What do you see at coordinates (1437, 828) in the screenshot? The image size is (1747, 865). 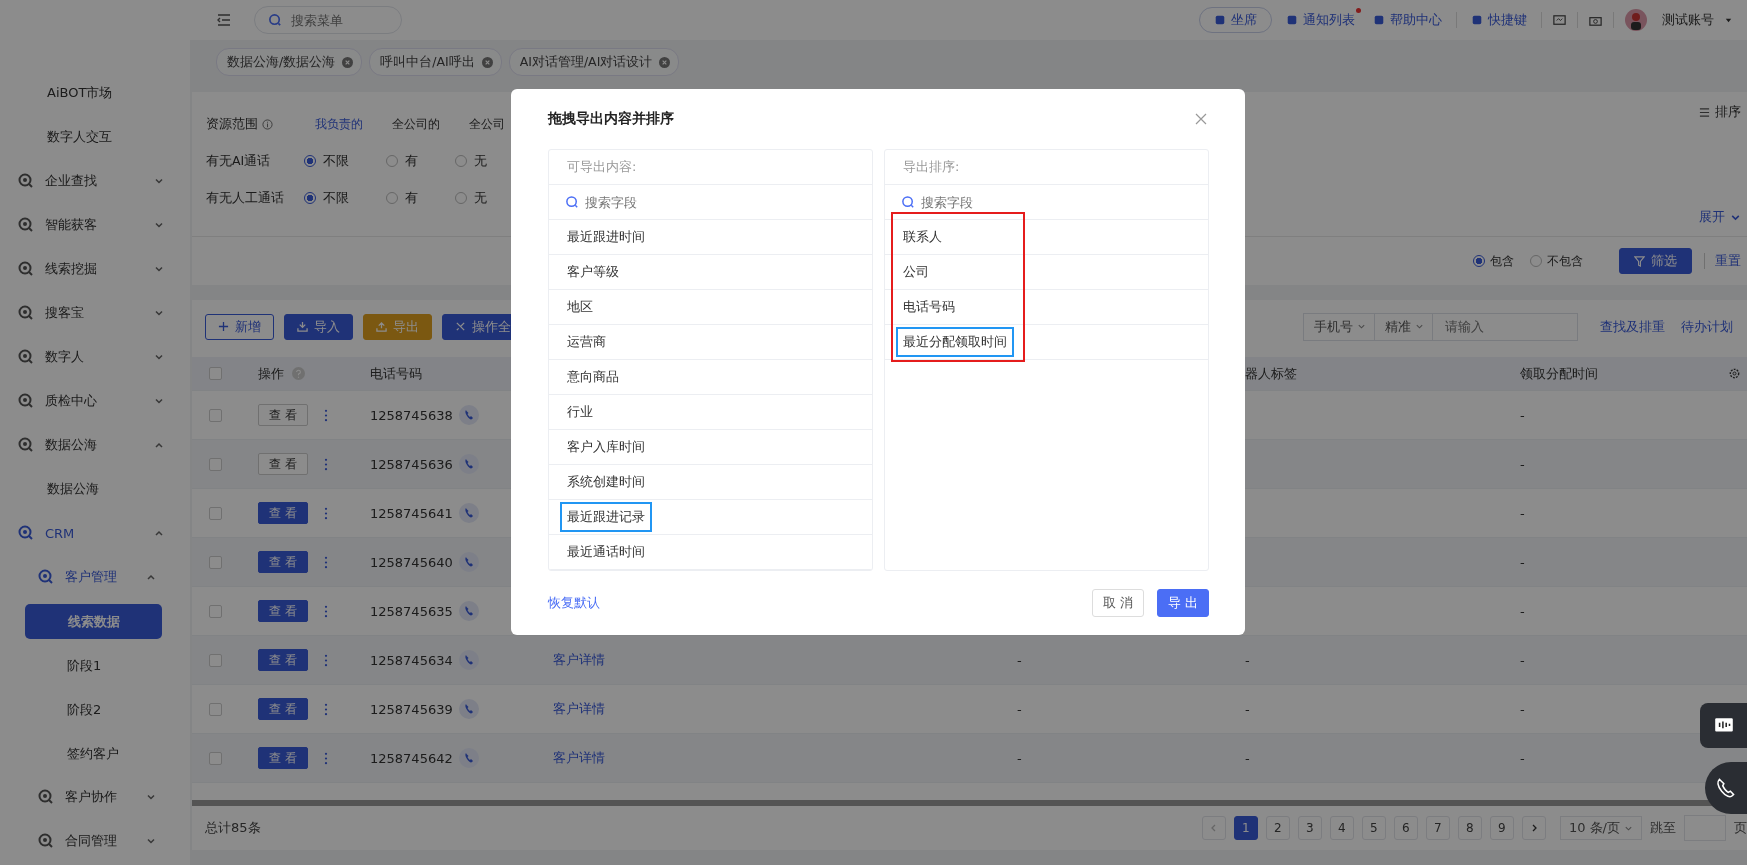 I see `page-button: 7` at bounding box center [1437, 828].